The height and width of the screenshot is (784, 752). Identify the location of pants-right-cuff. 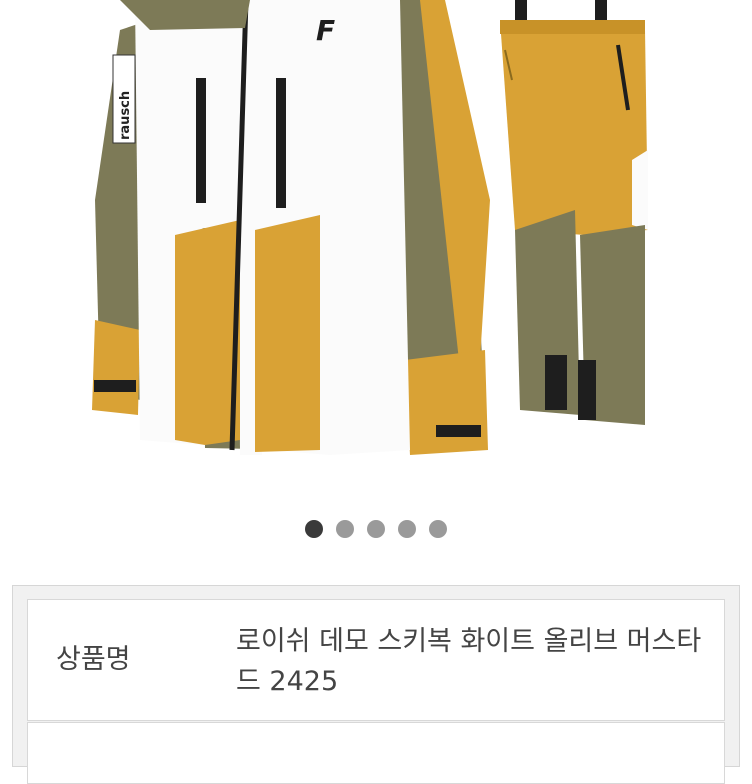
(587, 390).